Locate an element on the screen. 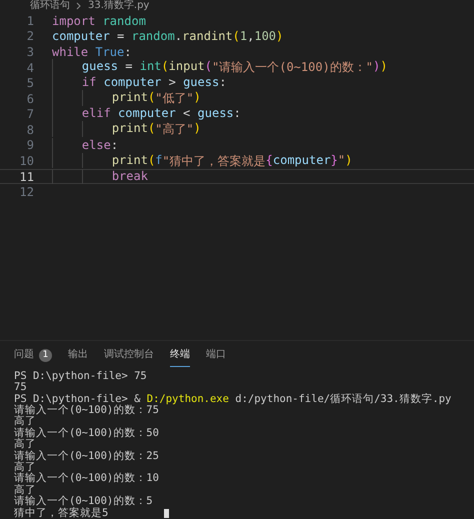 The width and height of the screenshot is (474, 519). code-line: print("低了") is located at coordinates (126, 99).